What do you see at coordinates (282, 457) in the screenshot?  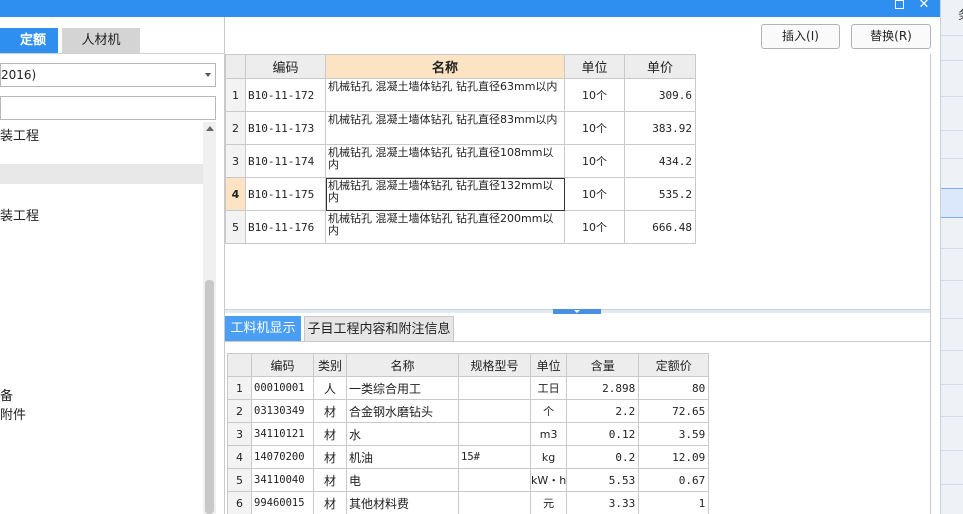 I see `cell-code: 14070200` at bounding box center [282, 457].